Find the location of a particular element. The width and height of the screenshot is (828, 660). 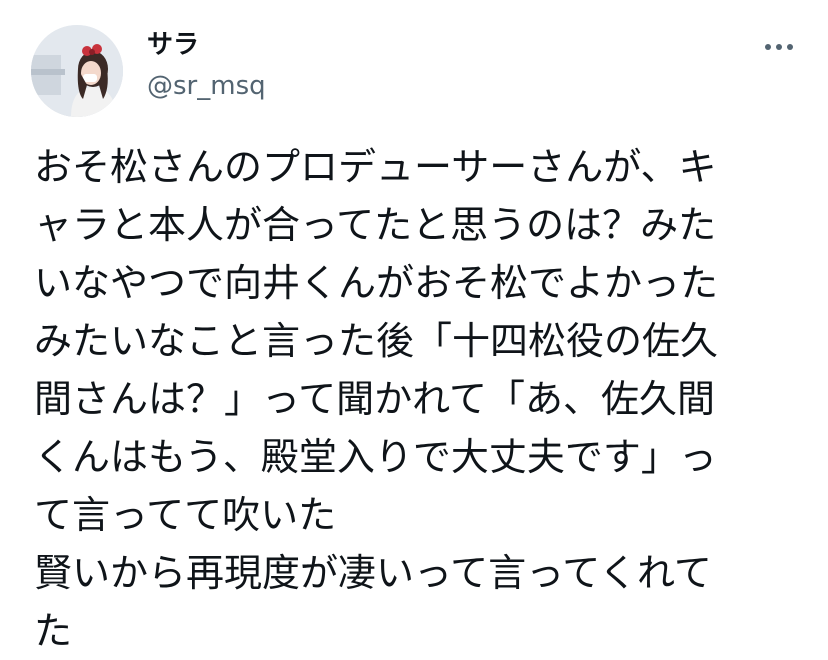

profile-photo-icon is located at coordinates (77, 71).